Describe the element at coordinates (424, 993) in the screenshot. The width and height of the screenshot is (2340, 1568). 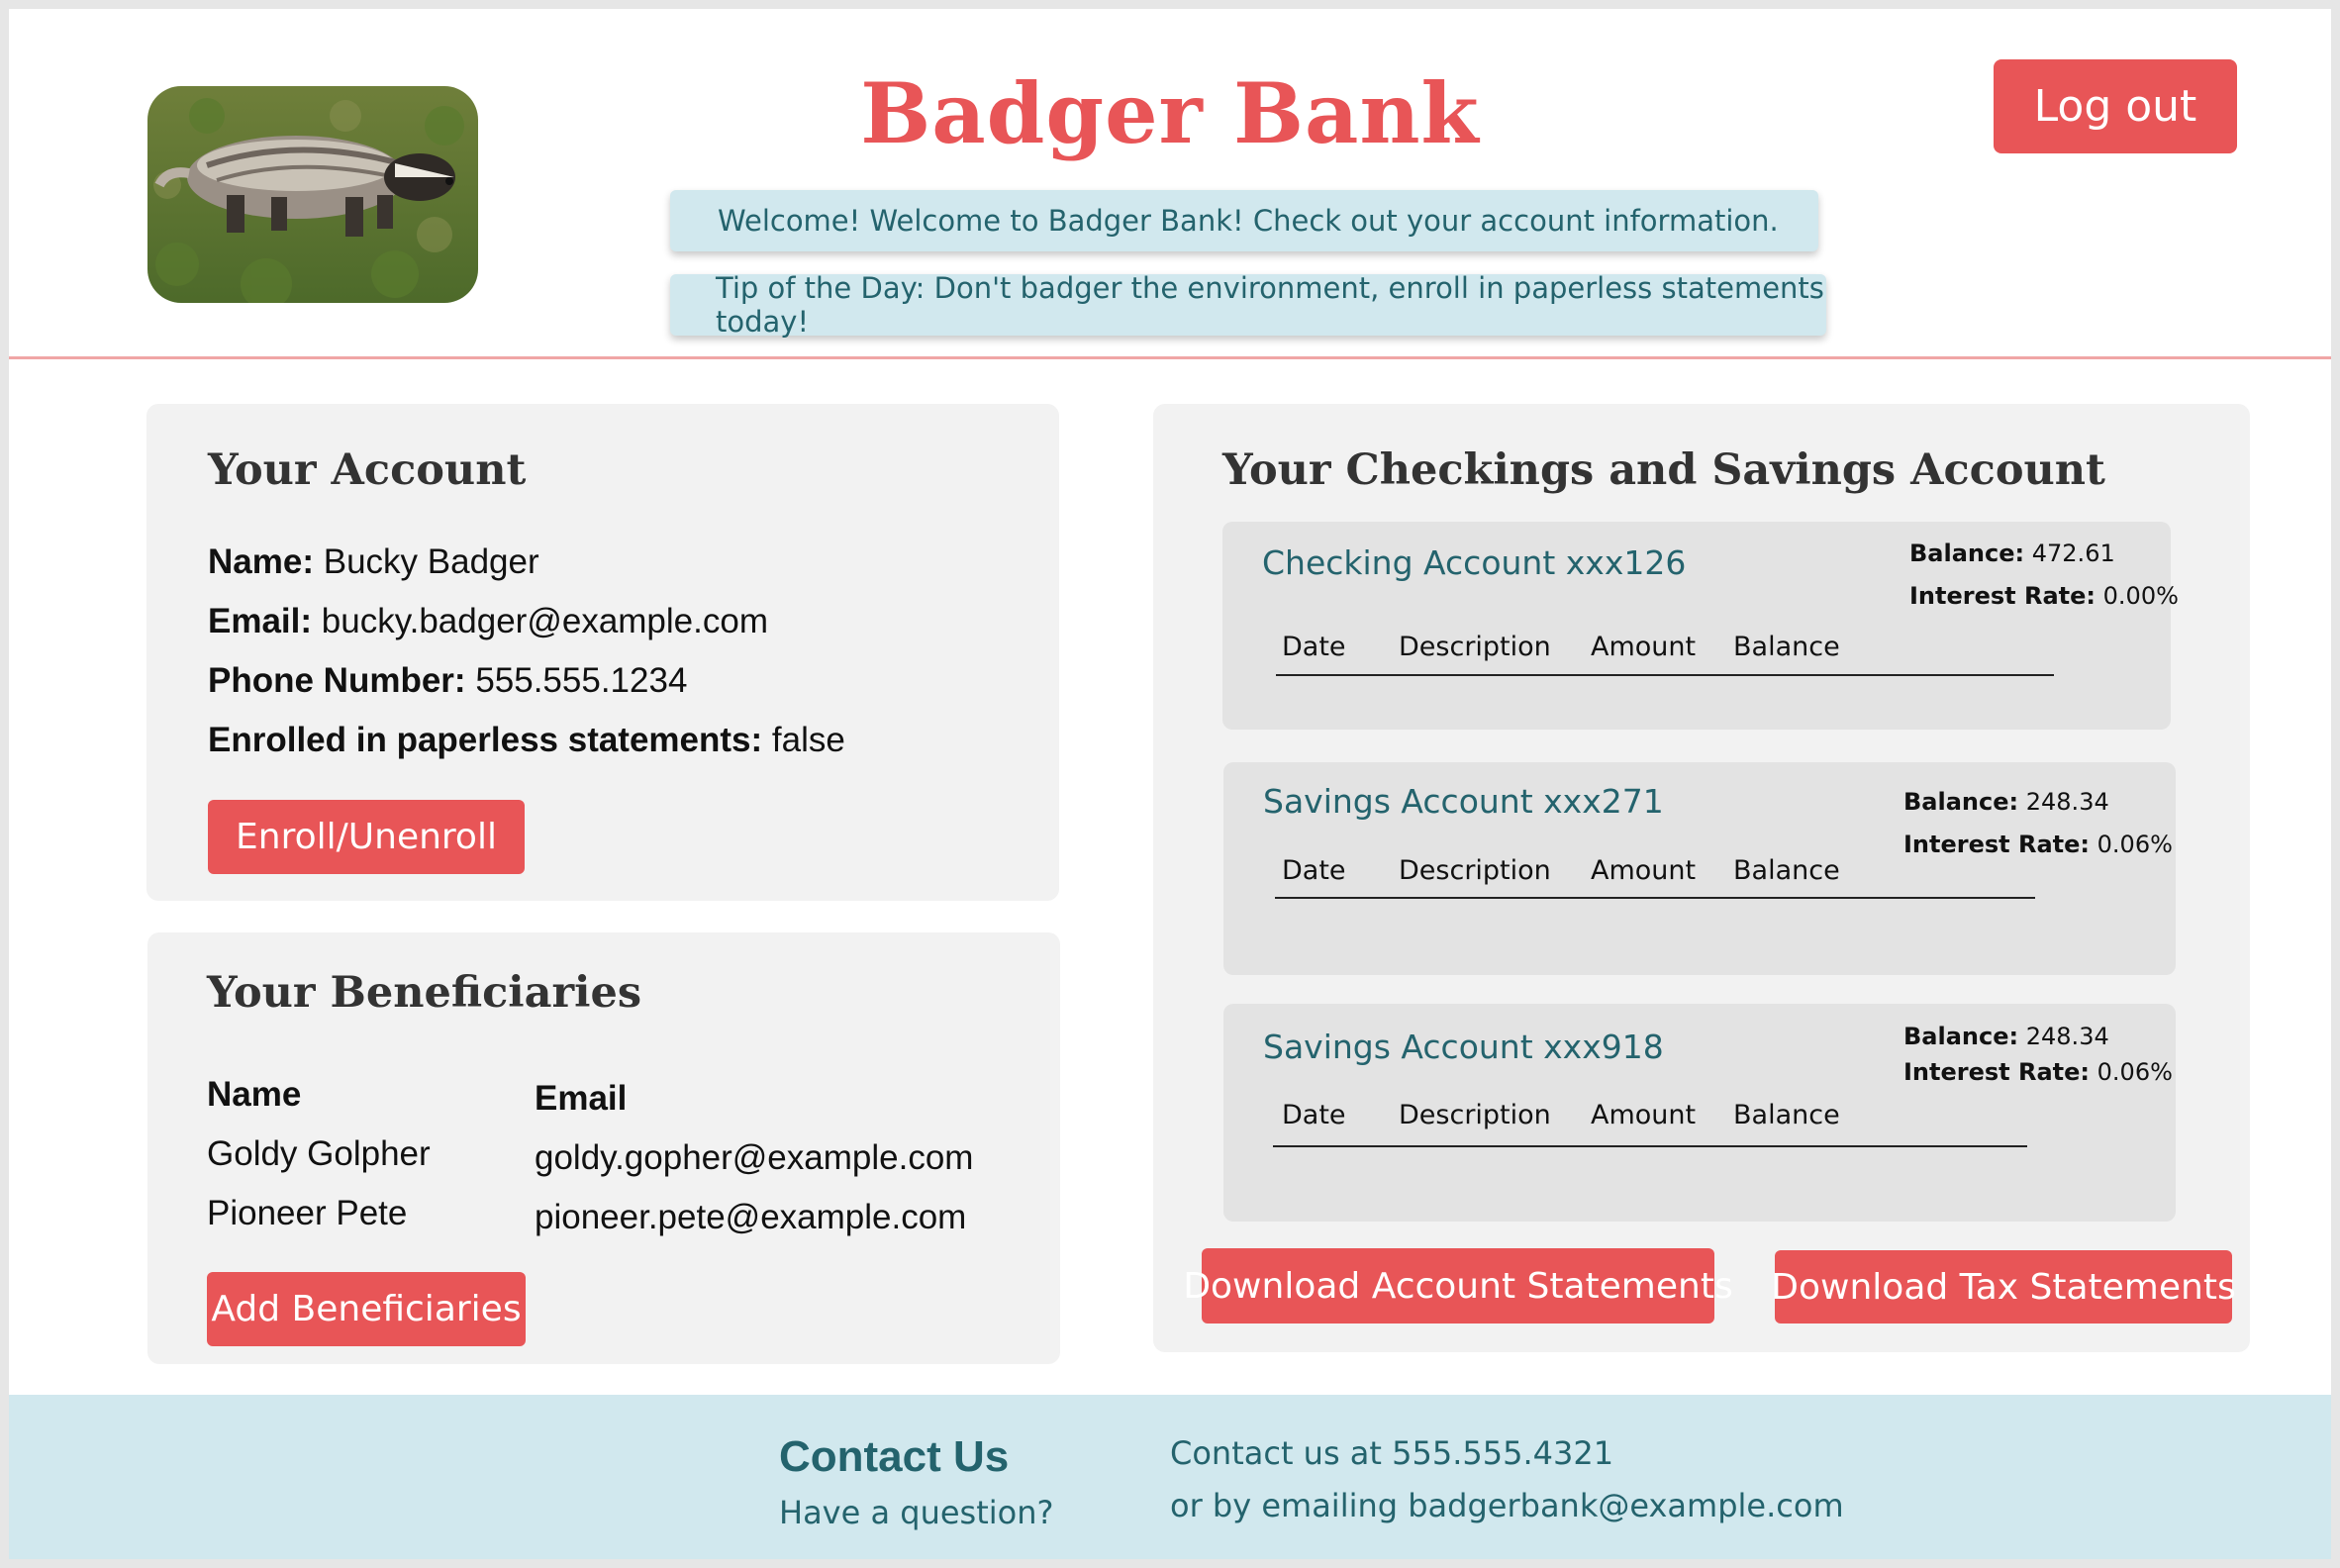
I see `your-beneficiaries-title: Your Beneficiaries` at that location.